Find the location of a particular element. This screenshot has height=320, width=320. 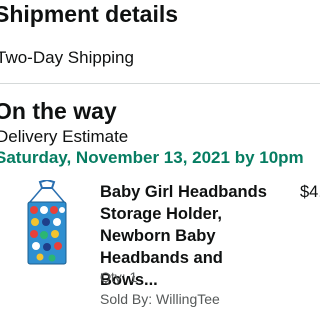

shipping-method: Two-Day Shipping is located at coordinates (67, 57).